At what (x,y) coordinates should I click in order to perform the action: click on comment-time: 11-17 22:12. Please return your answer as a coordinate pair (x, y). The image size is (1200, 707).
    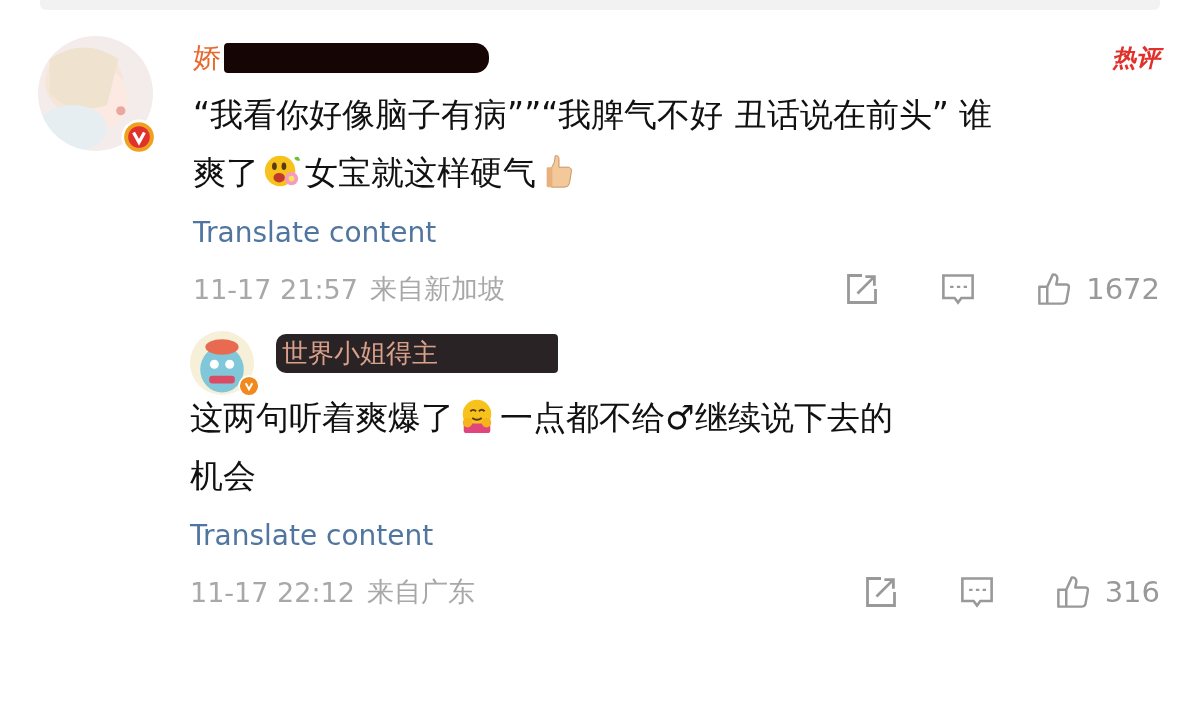
    Looking at the image, I should click on (272, 592).